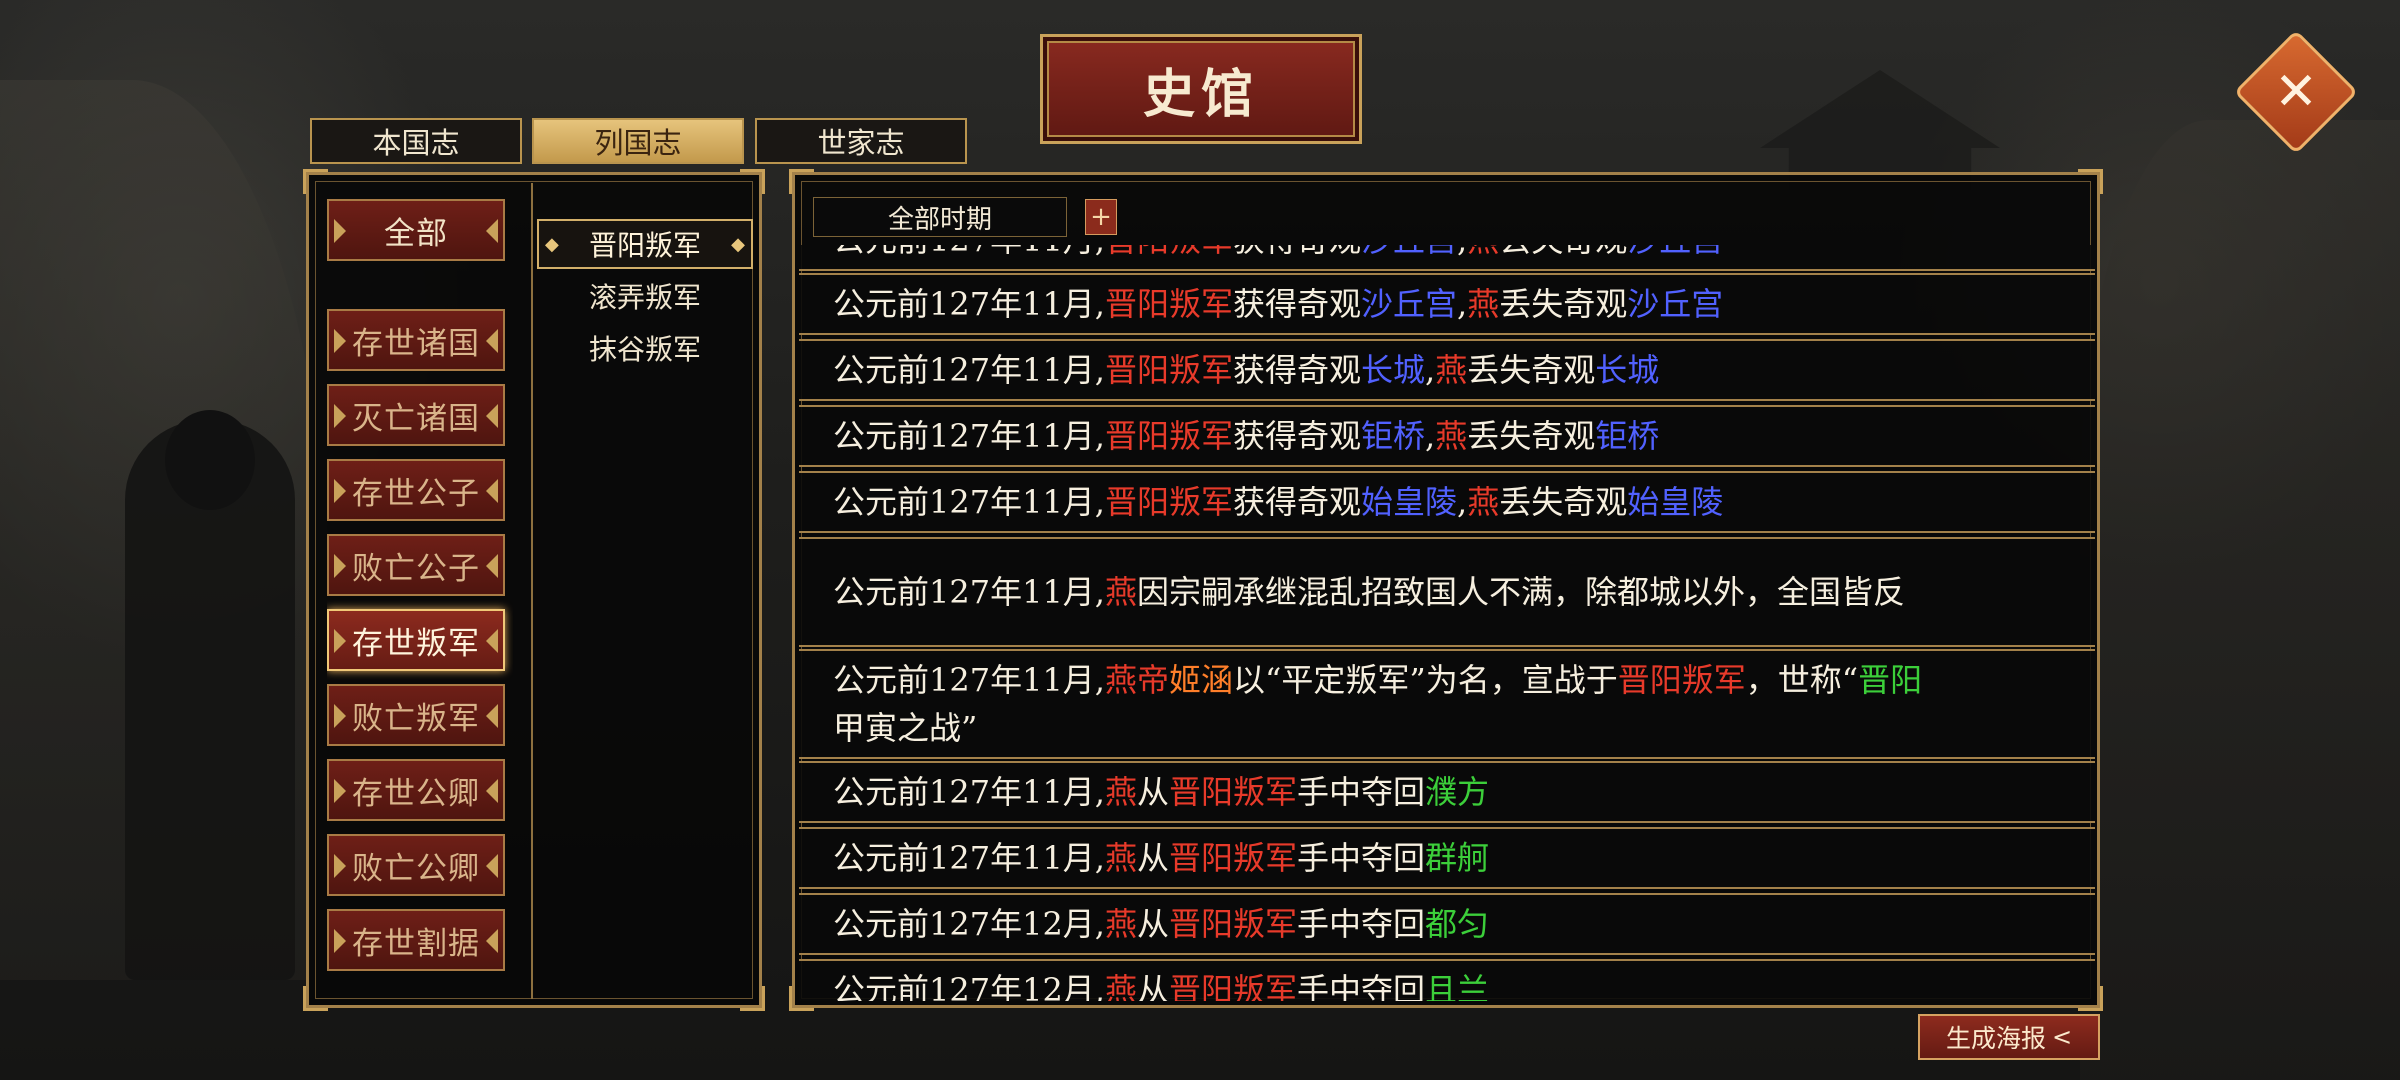 The width and height of the screenshot is (2400, 1080). Describe the element at coordinates (940, 217) in the screenshot. I see `period-filter-dropdown: 全部时期` at that location.